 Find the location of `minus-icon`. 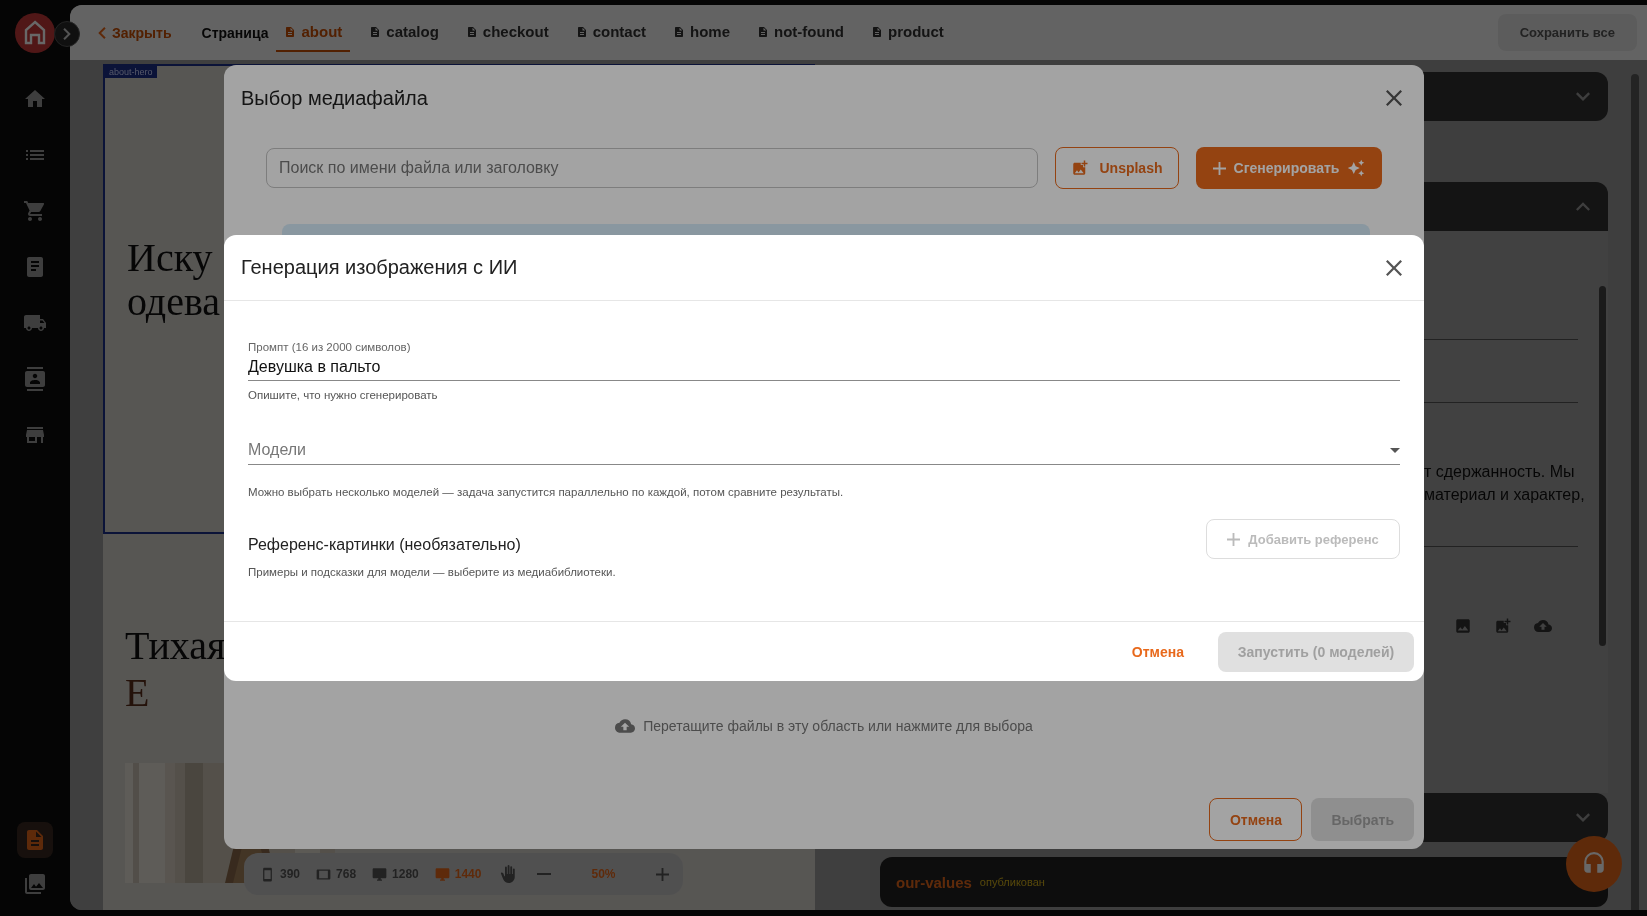

minus-icon is located at coordinates (544, 874).